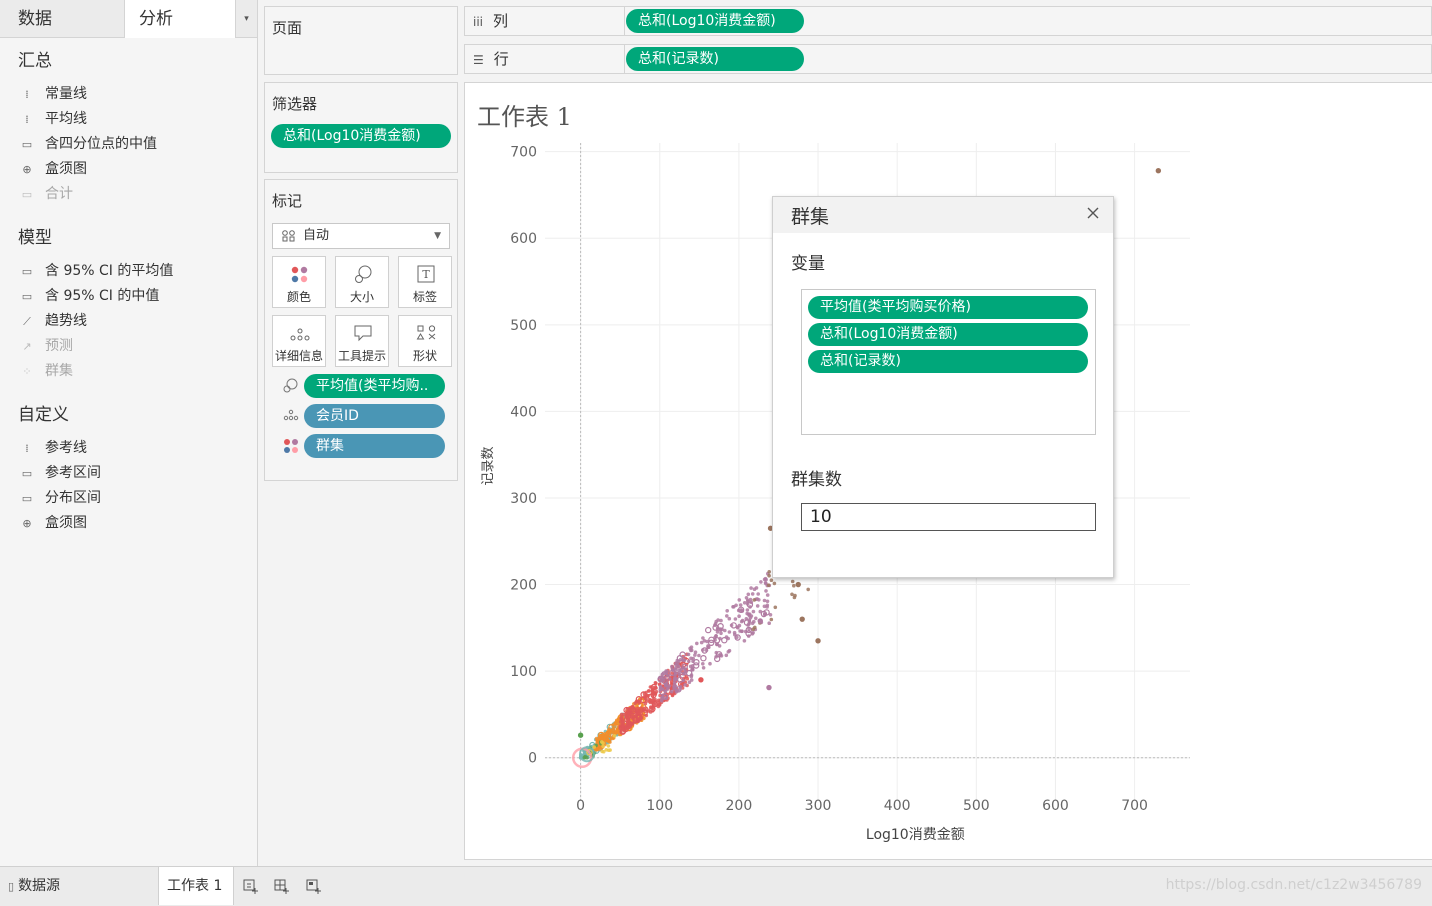  Describe the element at coordinates (128, 371) in the screenshot. I see `analytics-item: ⁘ 群集` at that location.